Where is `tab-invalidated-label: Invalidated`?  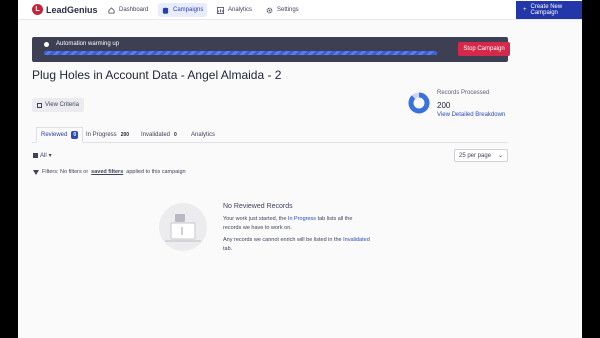 tab-invalidated-label: Invalidated is located at coordinates (156, 135).